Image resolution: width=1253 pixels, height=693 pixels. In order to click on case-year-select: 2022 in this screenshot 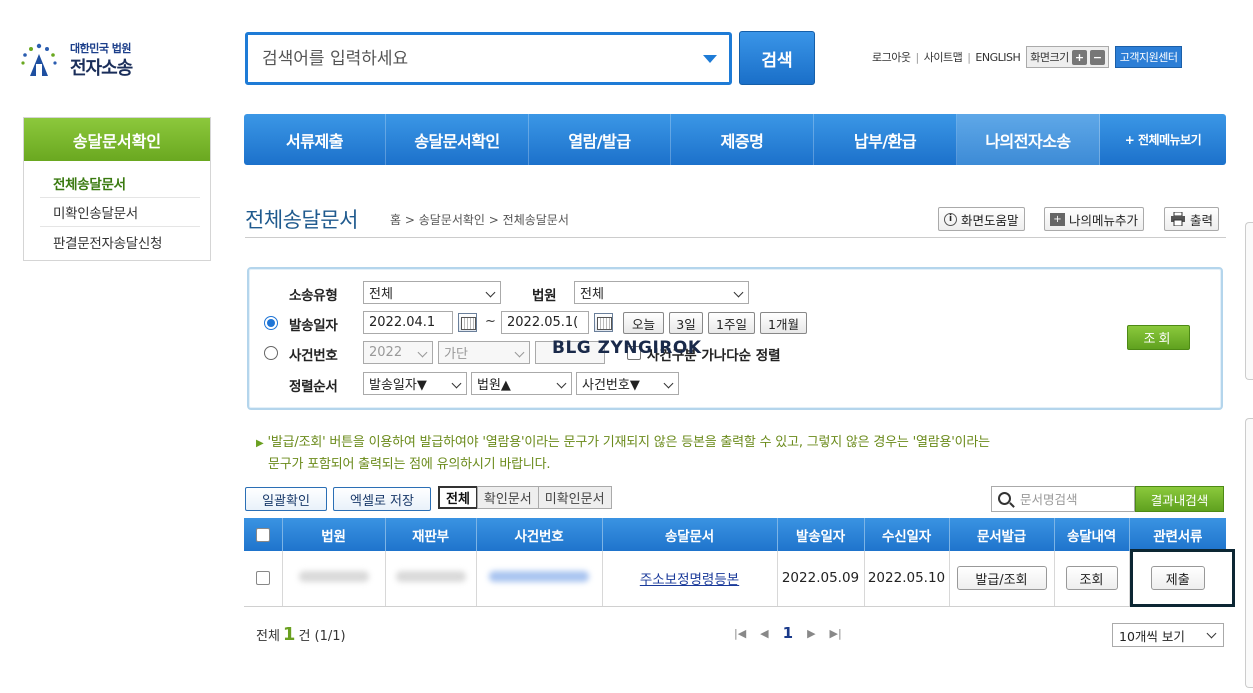, I will do `click(398, 352)`.